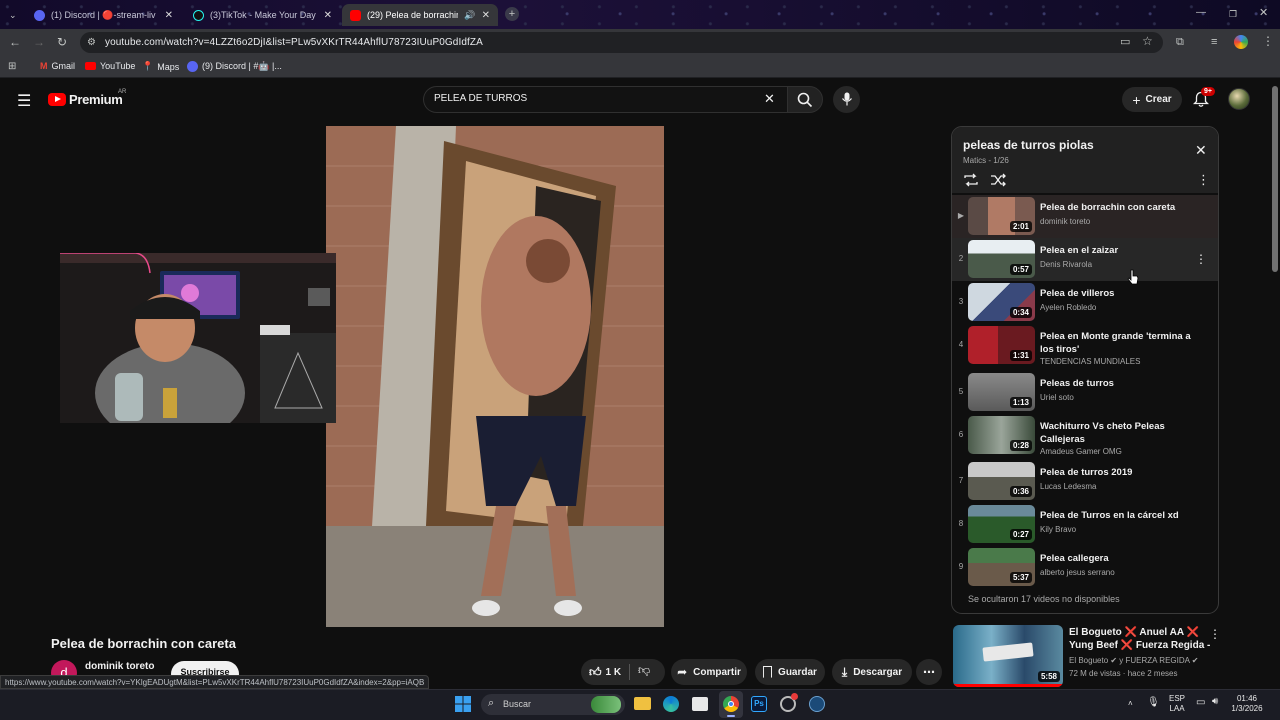 The width and height of the screenshot is (1280, 720). I want to click on audio-playing-icon: 🔊, so click(469, 15).